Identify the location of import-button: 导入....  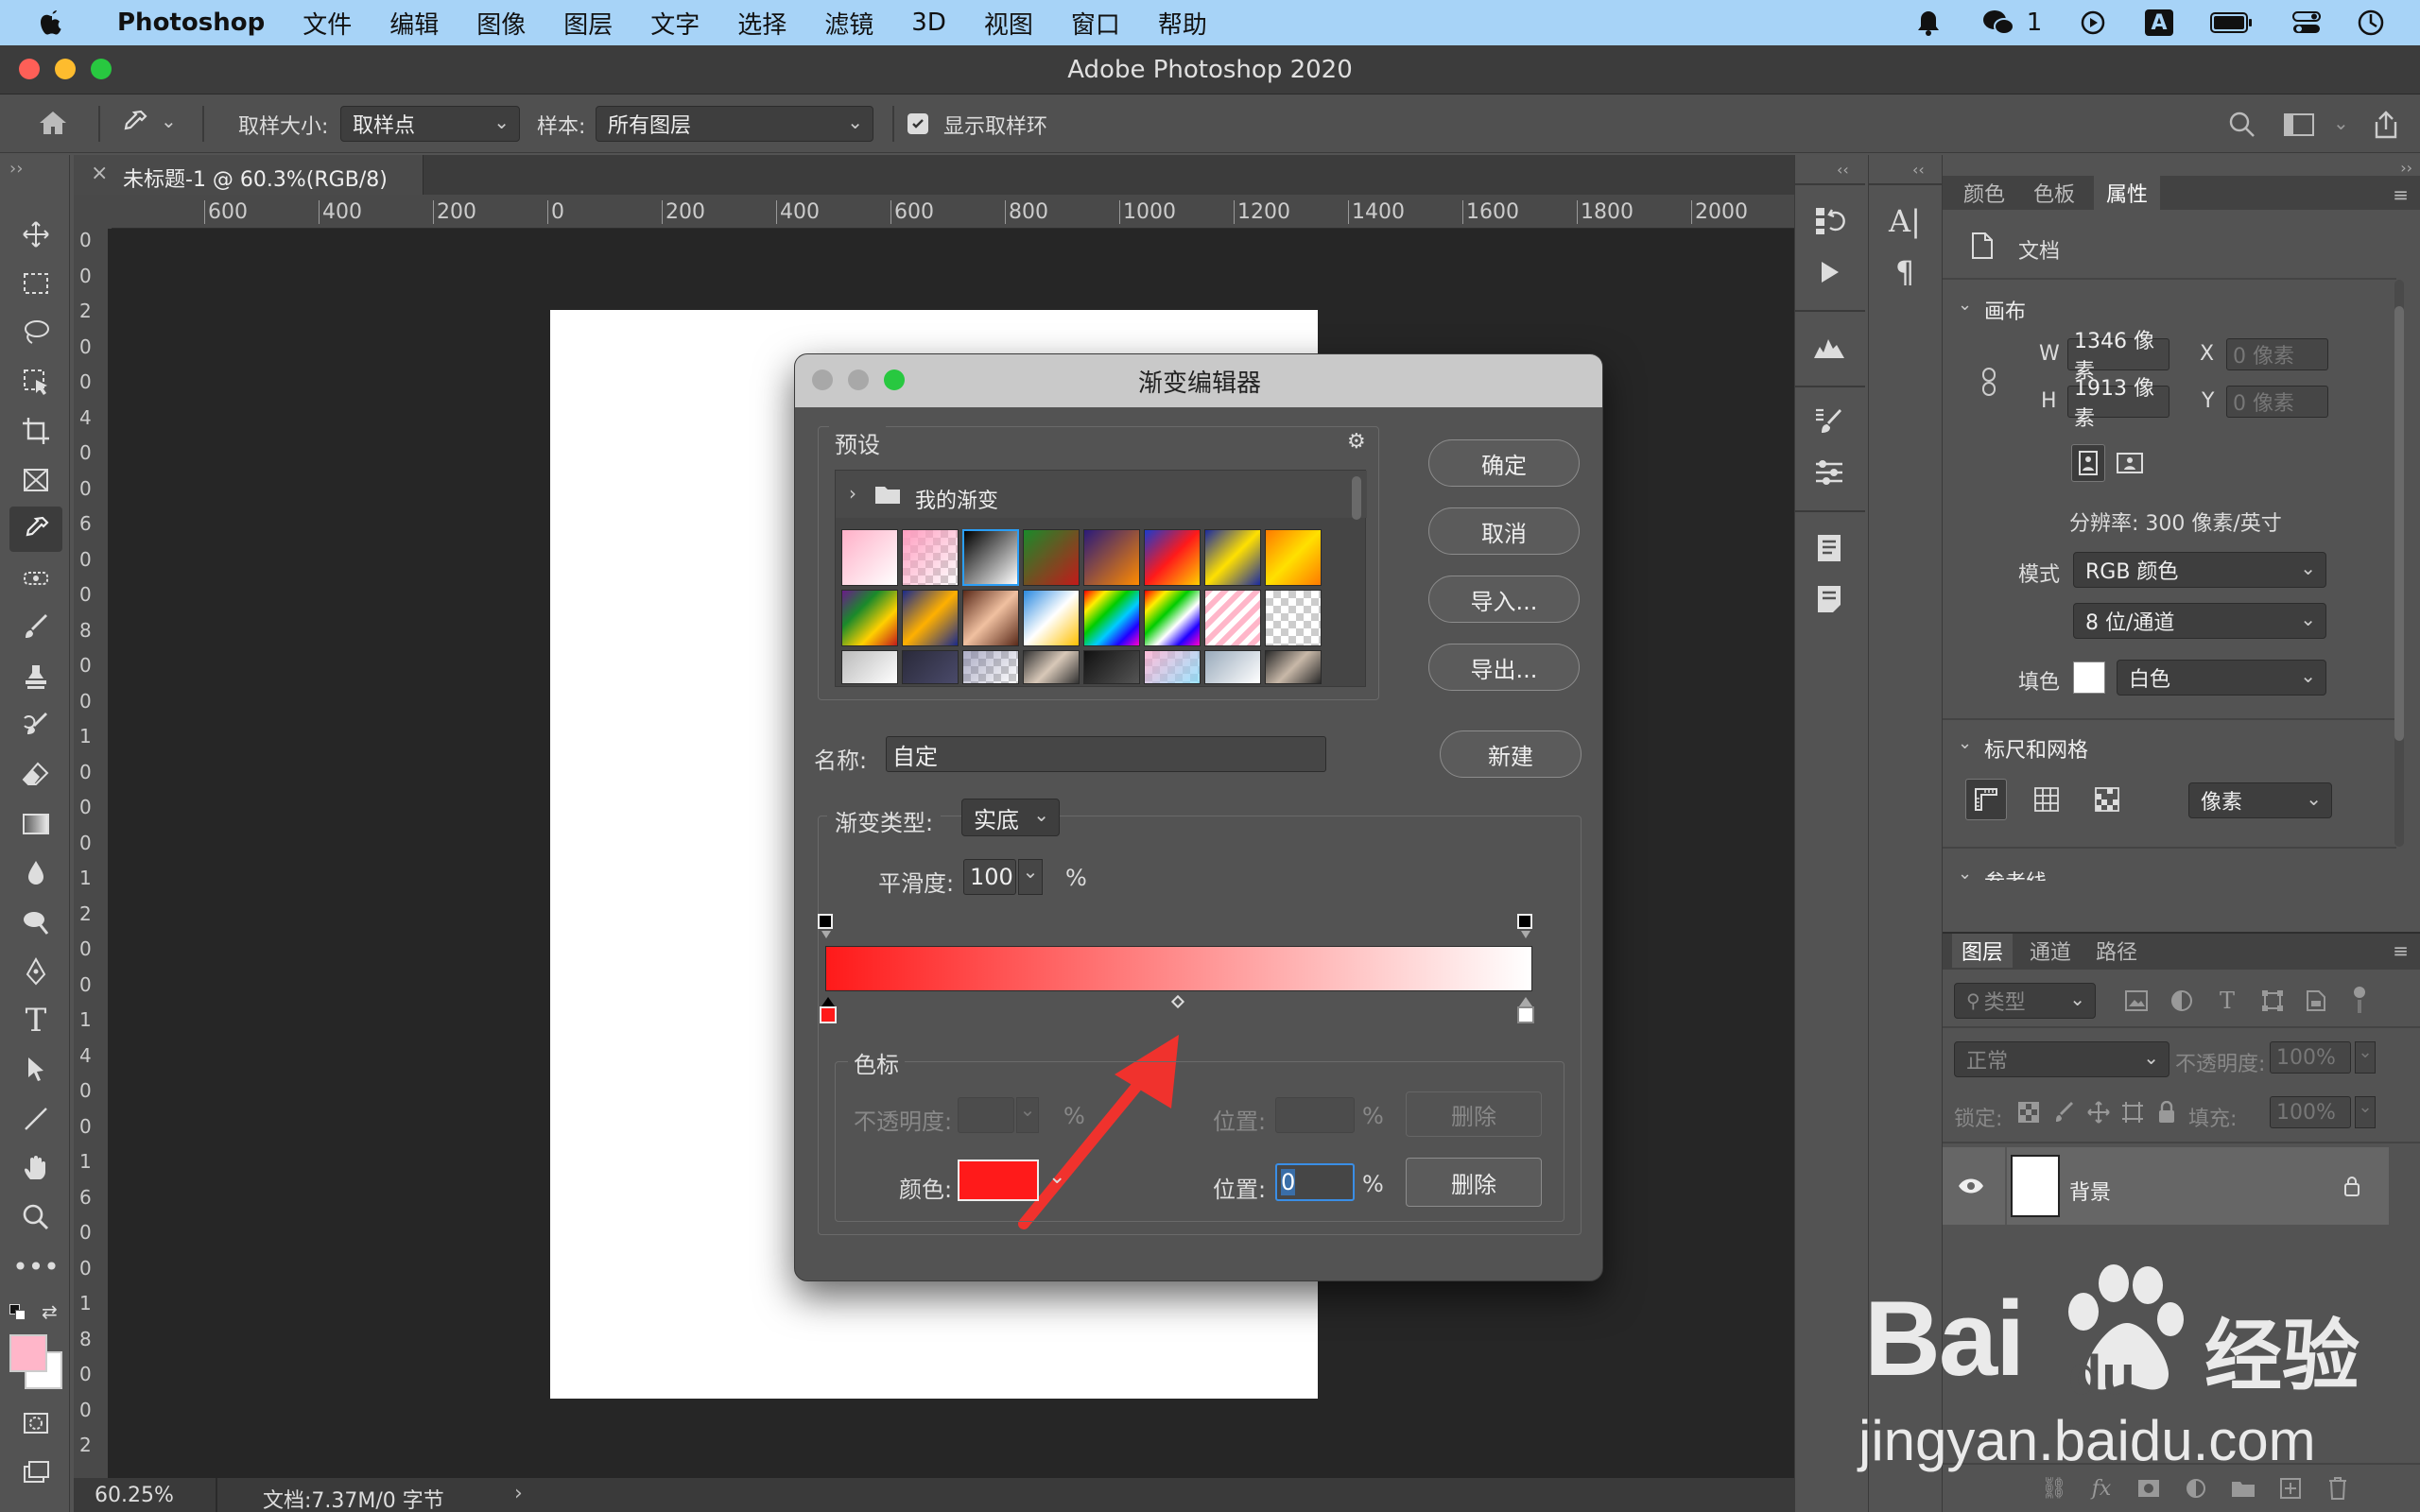
(1504, 599).